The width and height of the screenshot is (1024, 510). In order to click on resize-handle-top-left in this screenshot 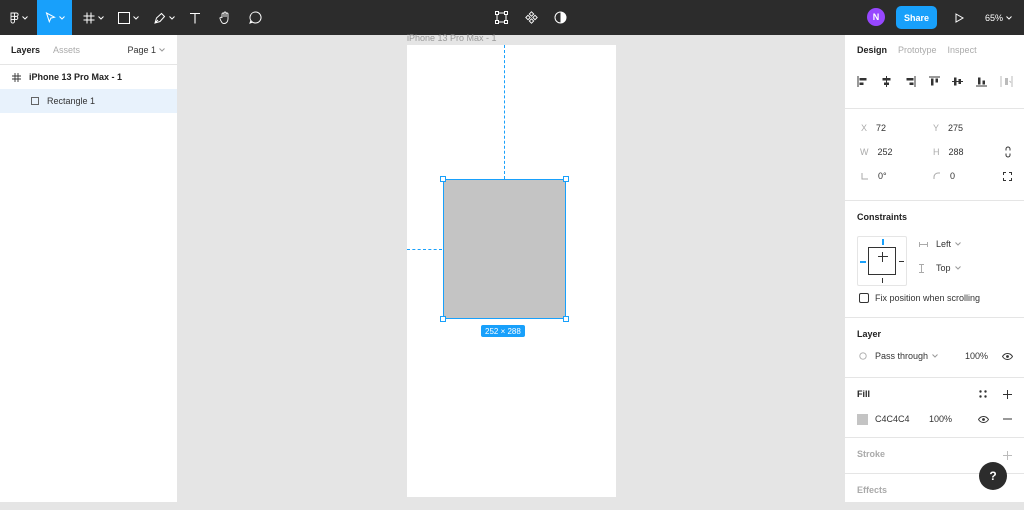, I will do `click(443, 179)`.